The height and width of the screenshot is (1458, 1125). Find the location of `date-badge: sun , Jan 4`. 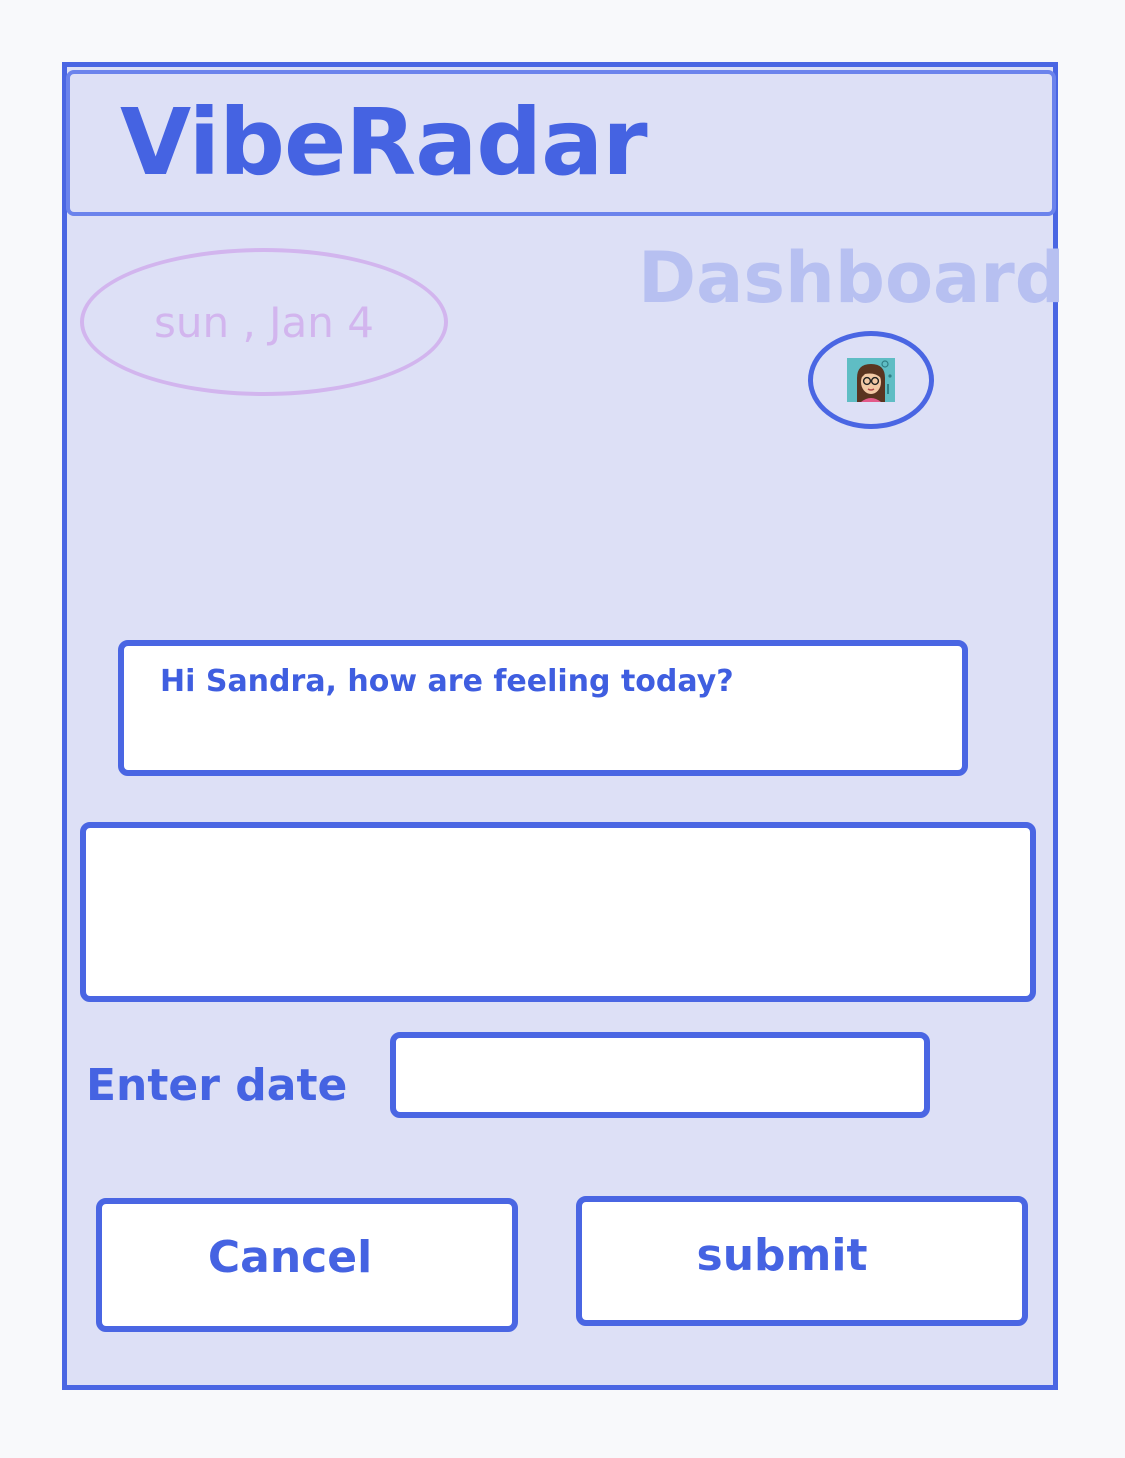

date-badge: sun , Jan 4 is located at coordinates (264, 322).